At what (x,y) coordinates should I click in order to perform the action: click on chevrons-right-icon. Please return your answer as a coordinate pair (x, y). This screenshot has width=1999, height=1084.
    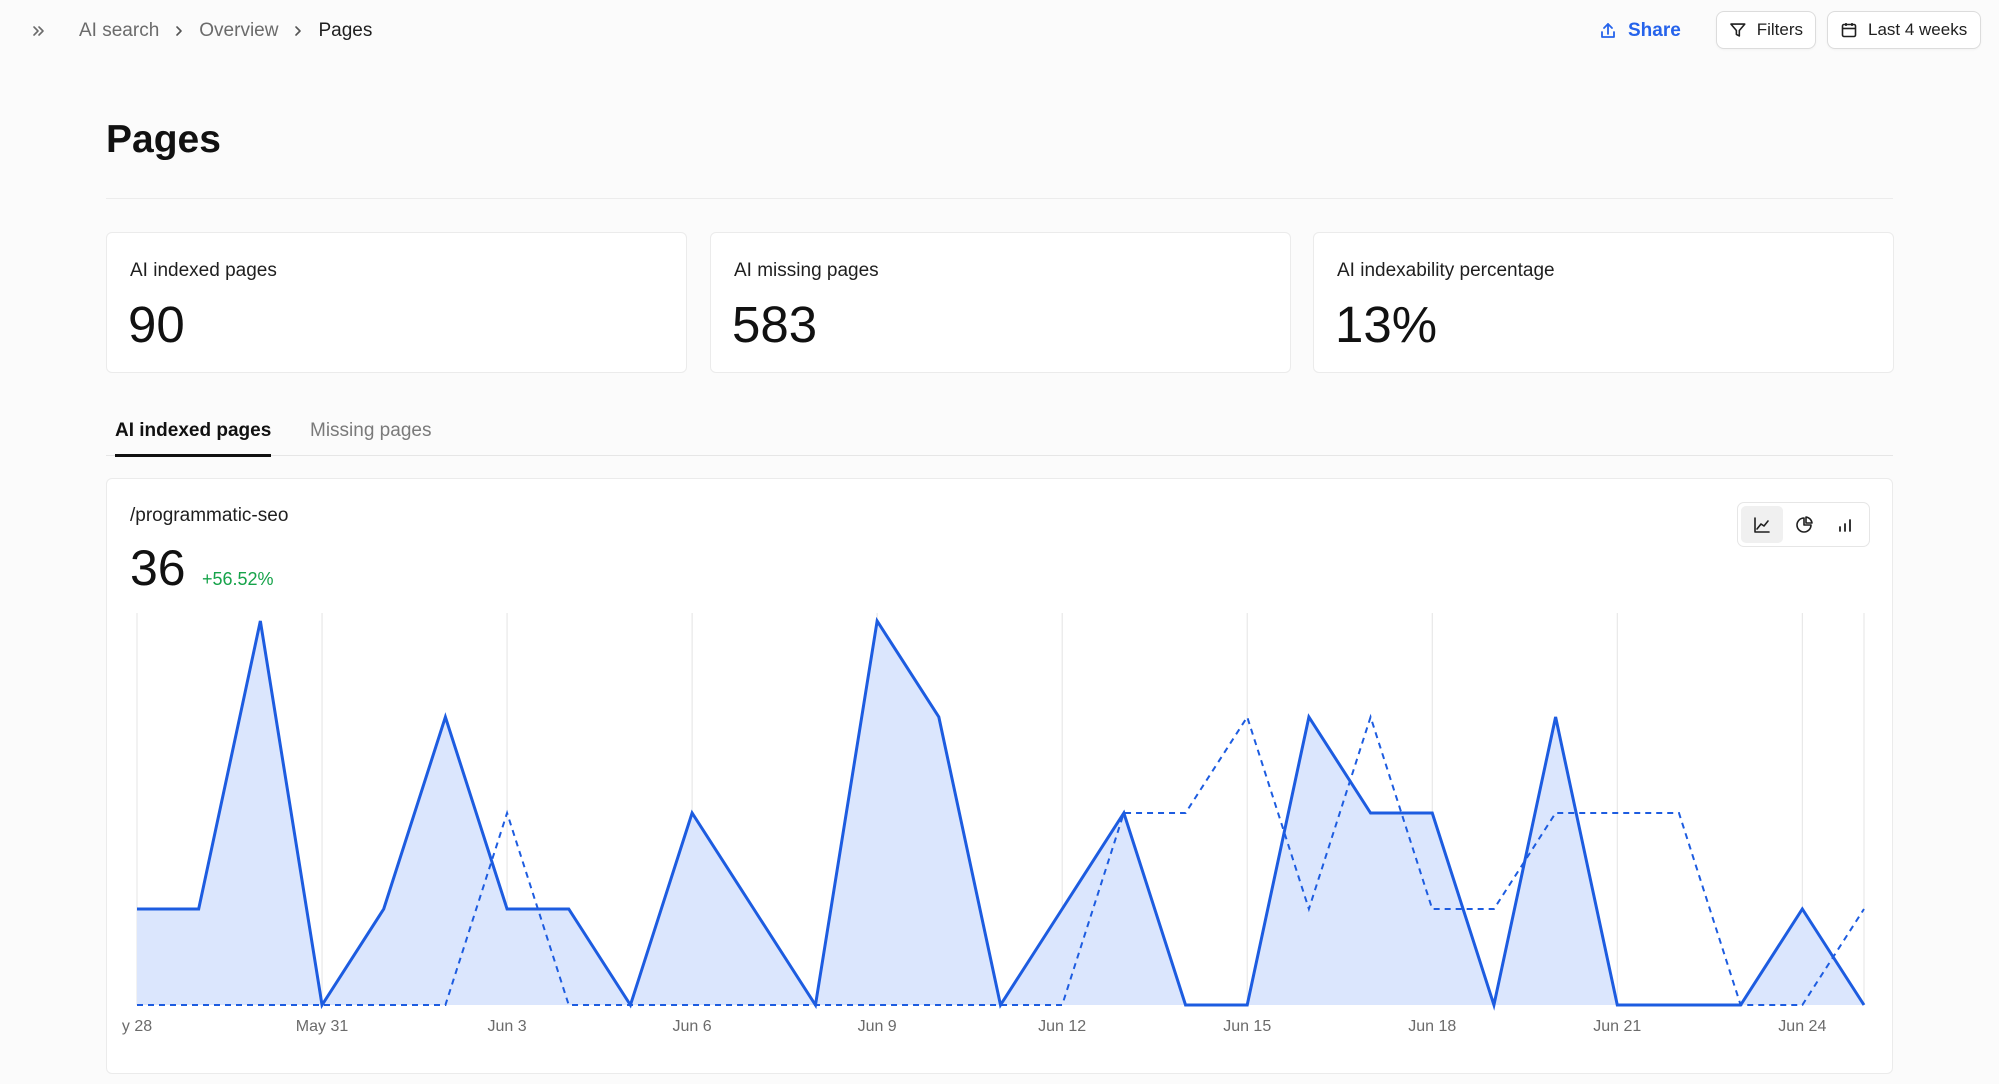
    Looking at the image, I should click on (38, 31).